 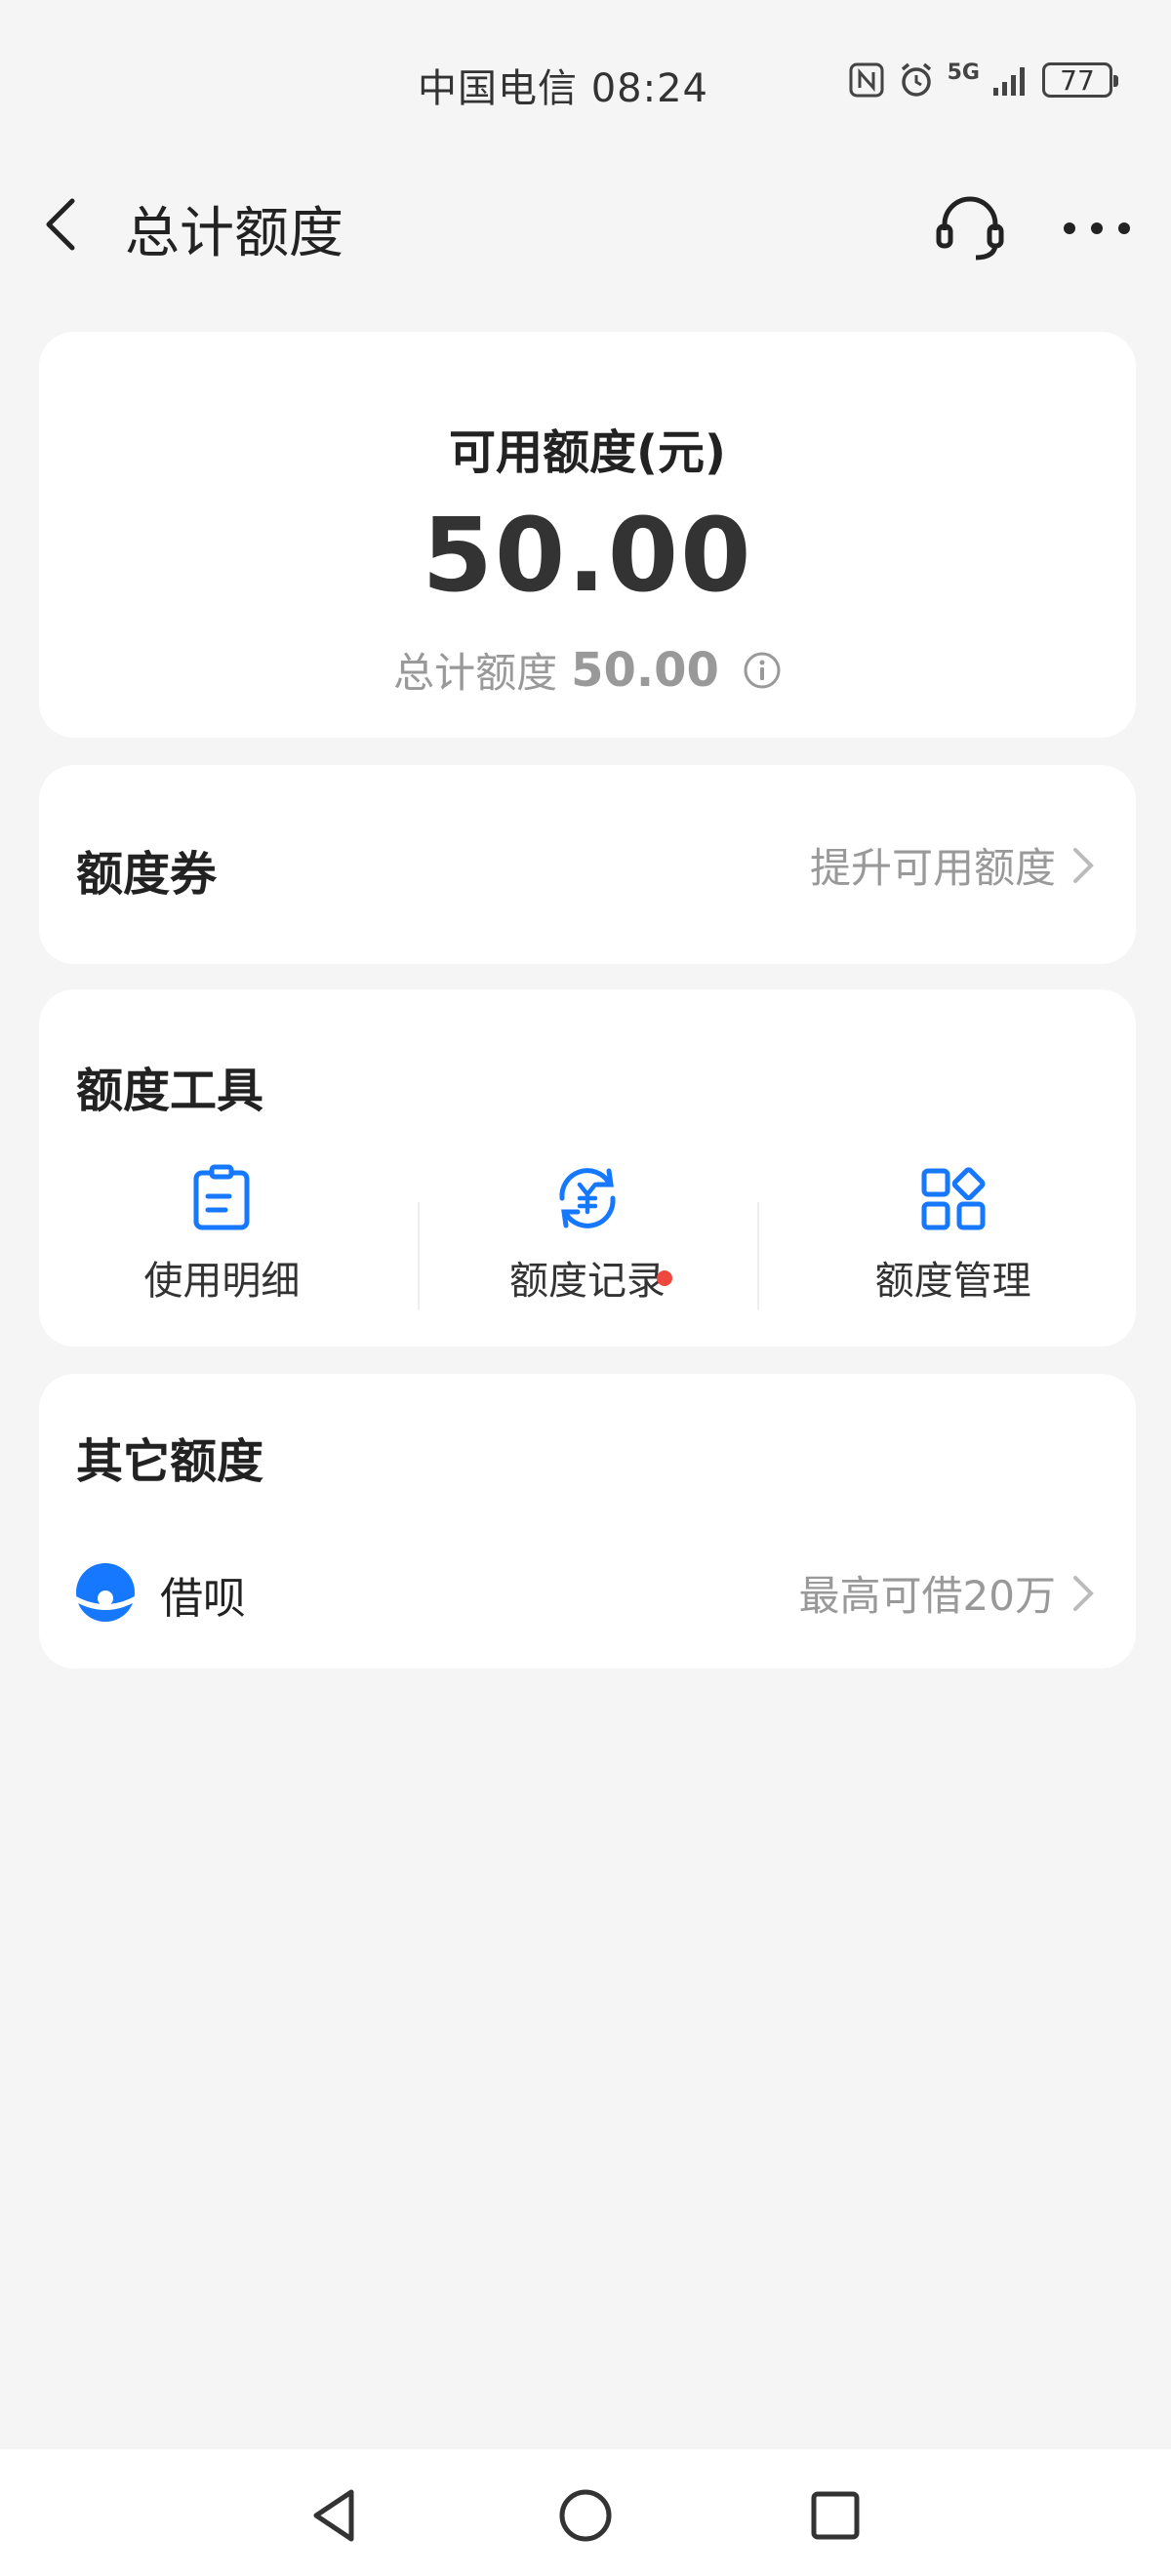 I want to click on battery-icon: 77, so click(x=1080, y=80).